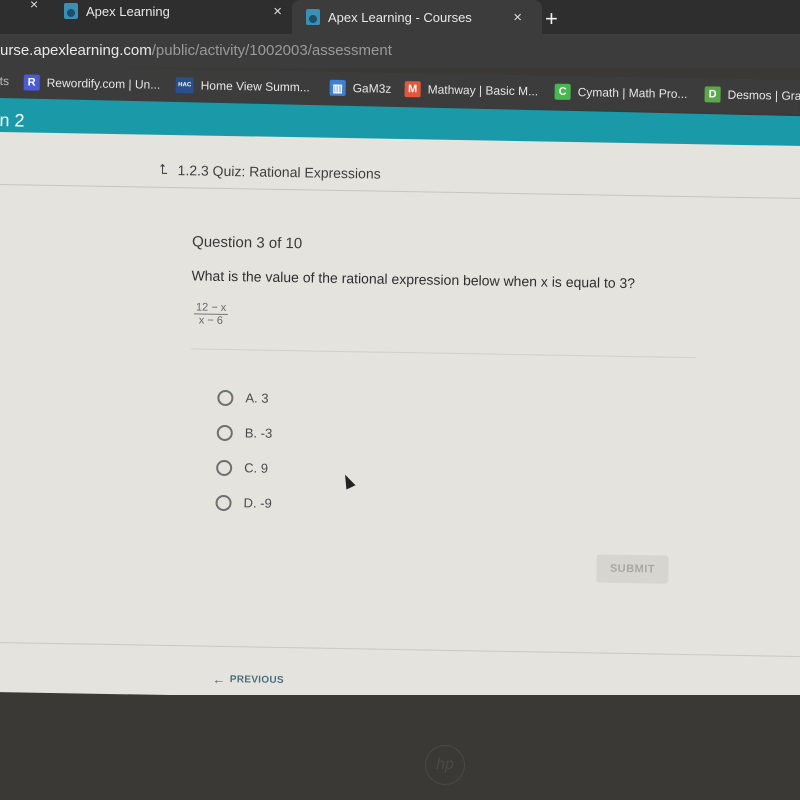 The image size is (800, 800). Describe the element at coordinates (5, 81) in the screenshot. I see `bookmarks-prefix: ts` at that location.